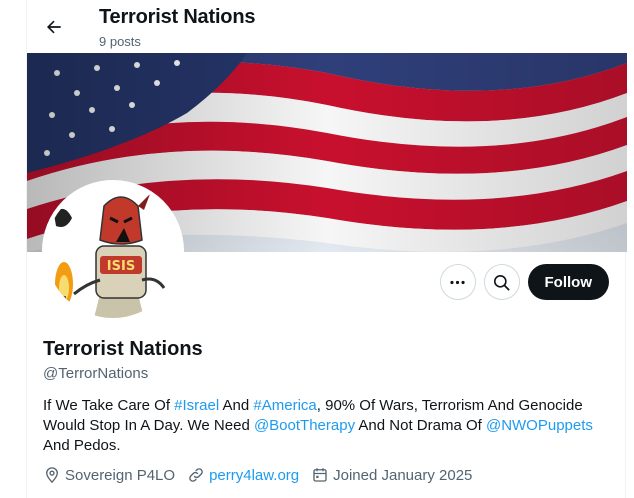 This screenshot has height=498, width=634. Describe the element at coordinates (120, 41) in the screenshot. I see `posts-count: 9 posts` at that location.